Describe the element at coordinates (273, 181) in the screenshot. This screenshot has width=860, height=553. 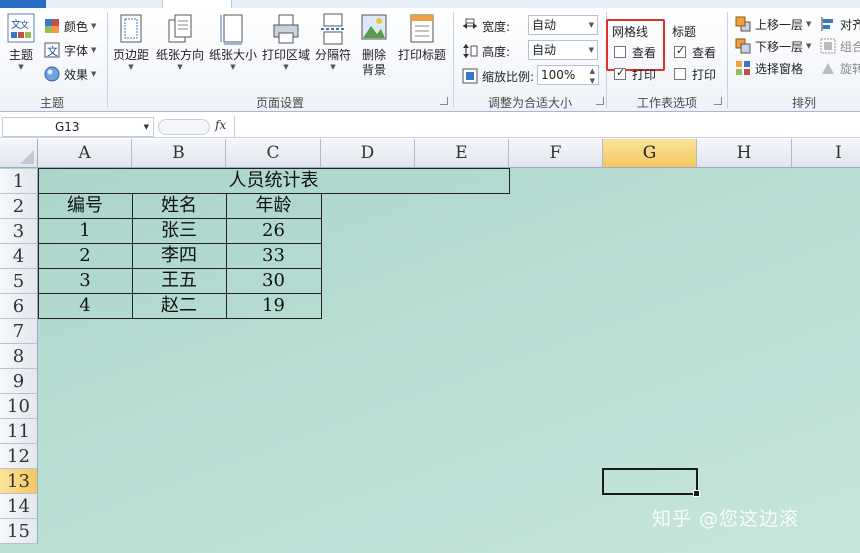
I see `table-title: 人员统计表` at that location.